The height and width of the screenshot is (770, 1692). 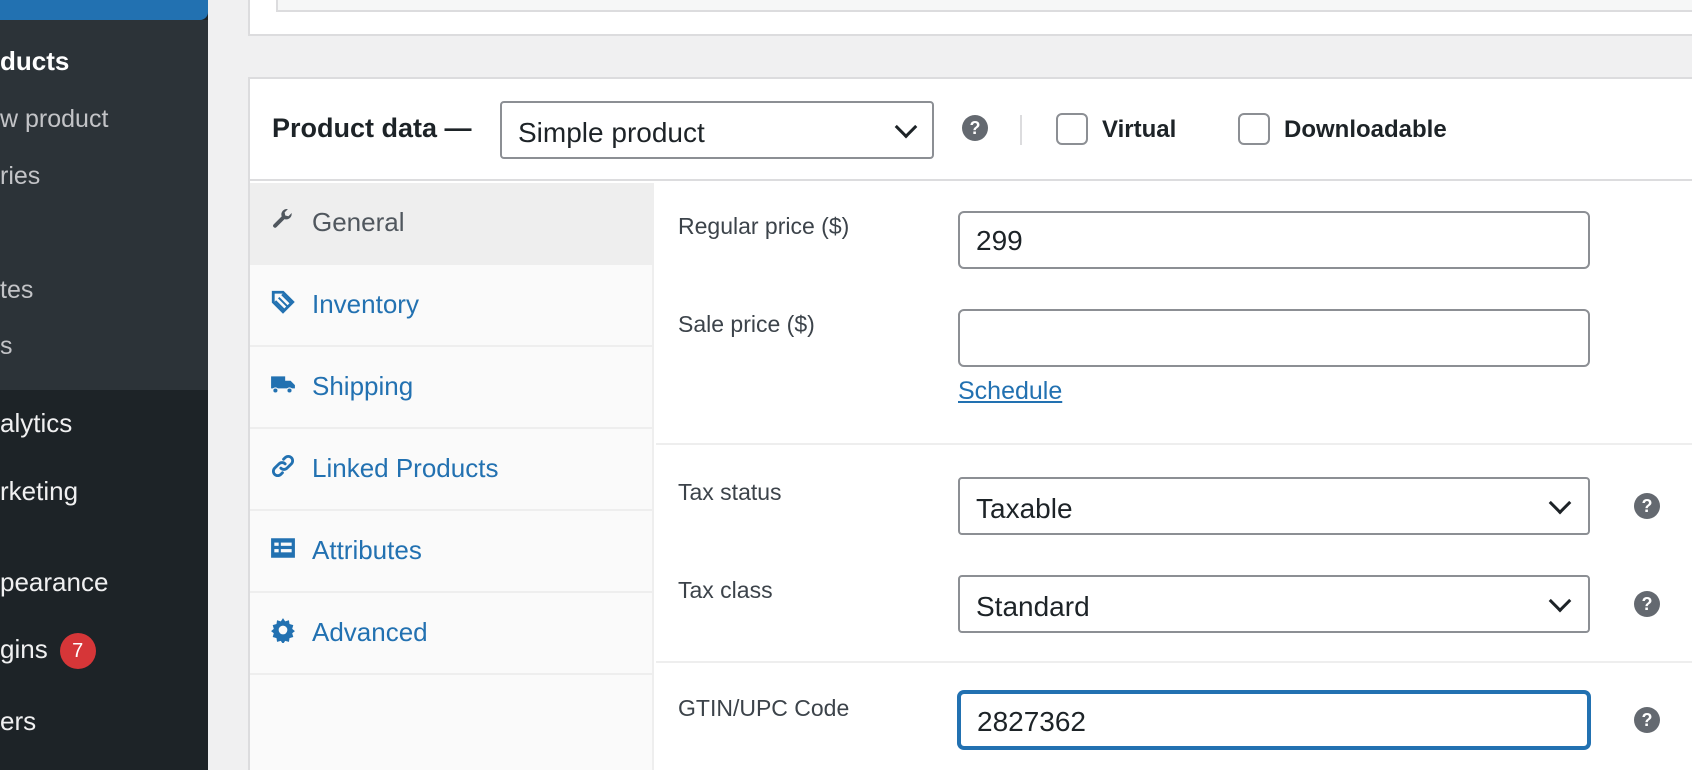 I want to click on list-card-icon, so click(x=283, y=548).